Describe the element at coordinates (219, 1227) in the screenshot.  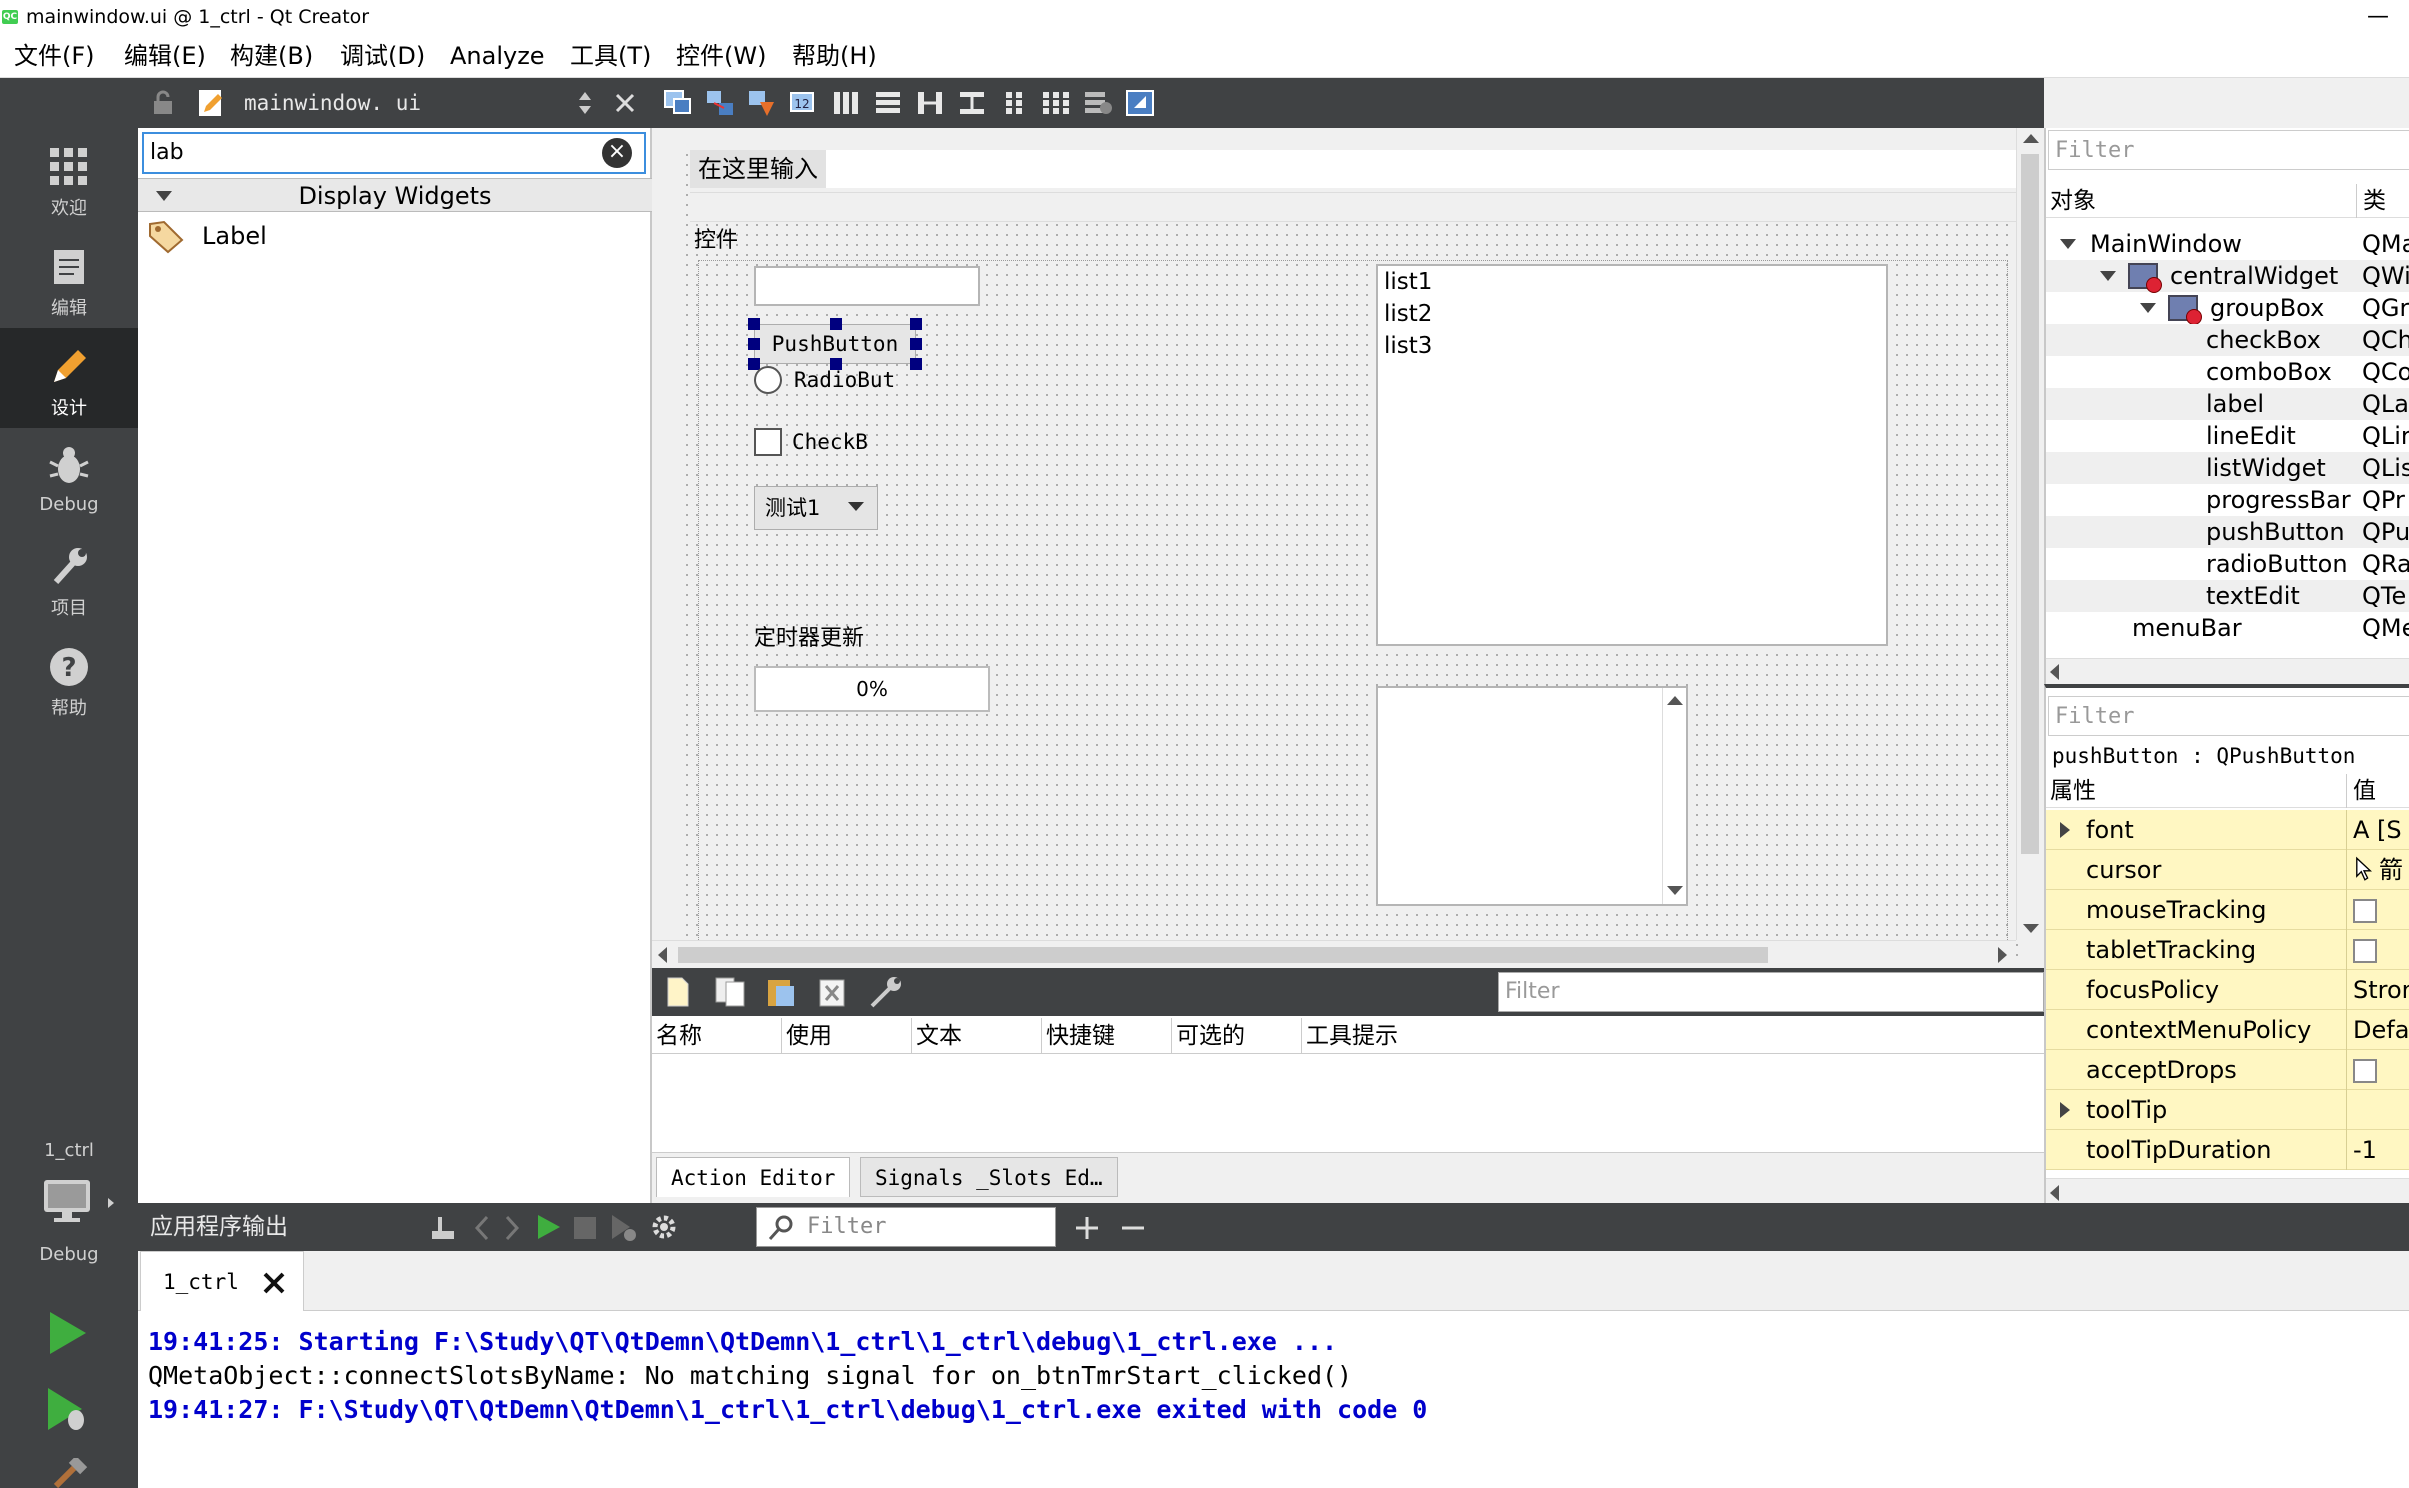
I see `output-pane-title: 应用程序输出` at that location.